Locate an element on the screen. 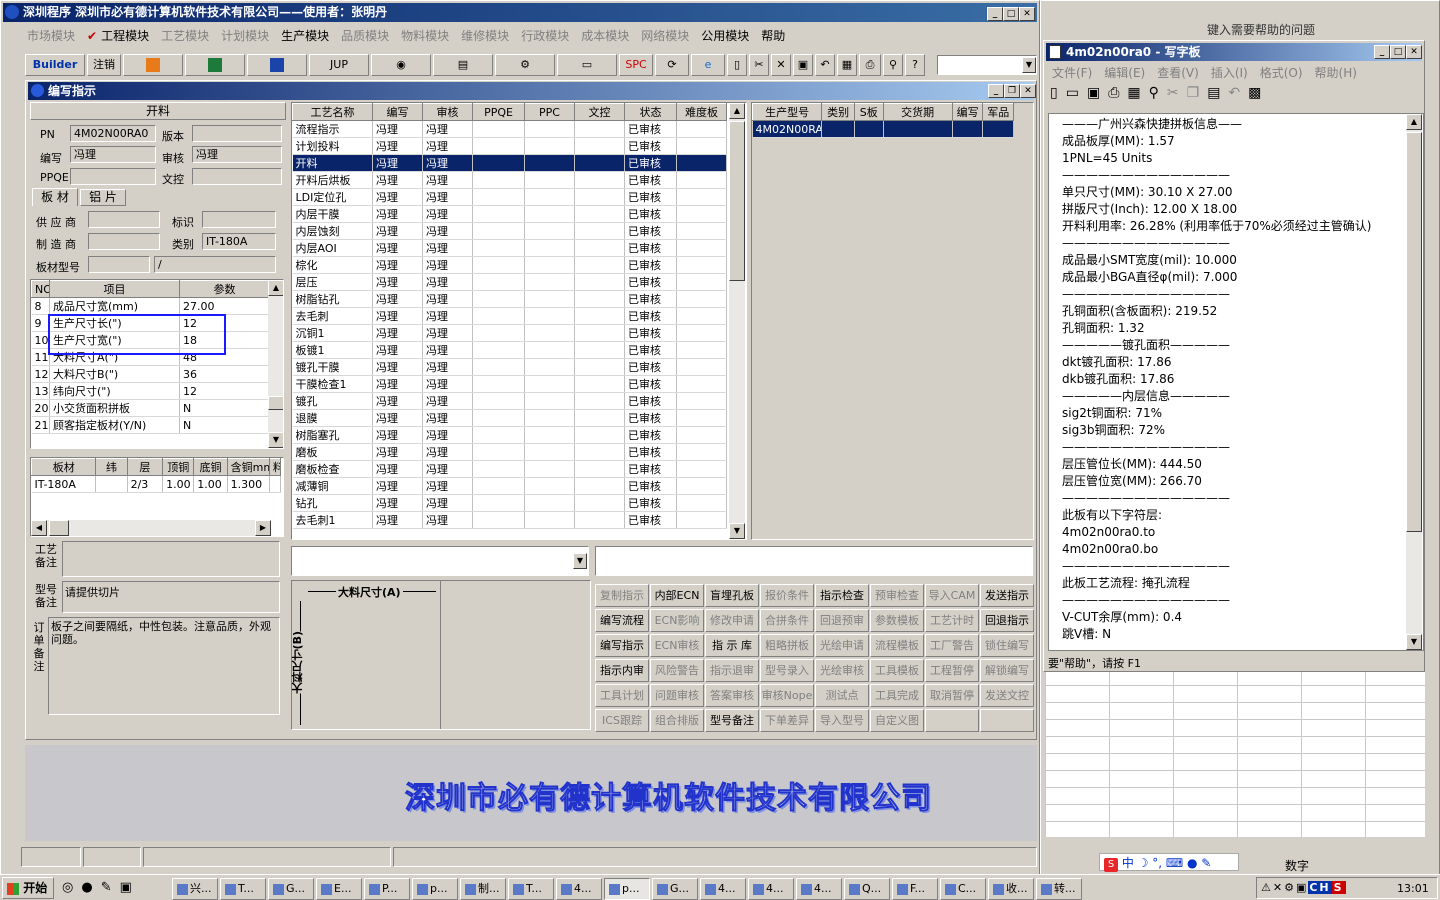  process-header: 工艺名称 is located at coordinates (332, 112).